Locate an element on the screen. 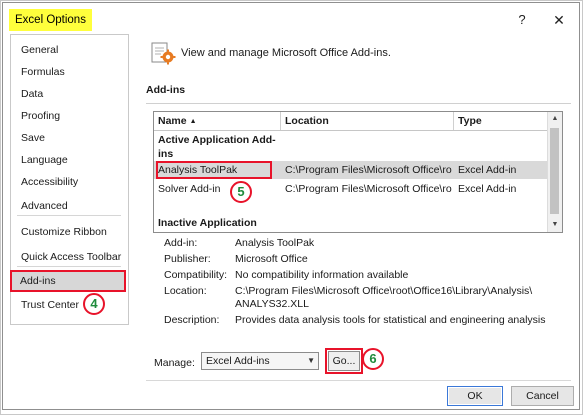 The height and width of the screenshot is (415, 583). help-button: ? is located at coordinates (522, 20).